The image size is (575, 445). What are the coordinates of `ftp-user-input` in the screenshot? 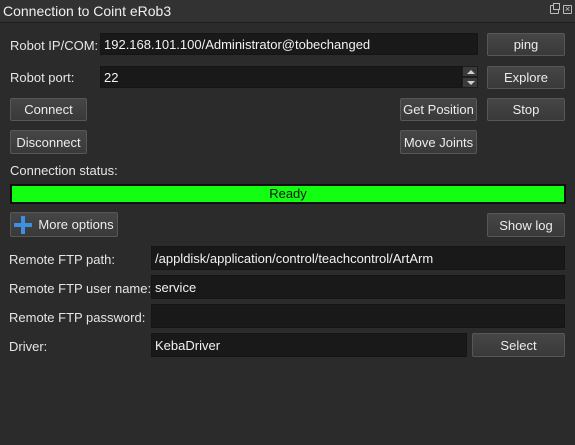 It's located at (358, 287).